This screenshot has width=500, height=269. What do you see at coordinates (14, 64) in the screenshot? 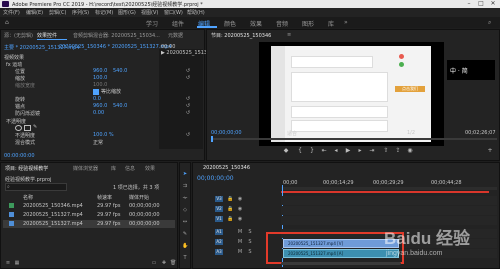
I see `motion-effect-header: fx 运动` at bounding box center [14, 64].